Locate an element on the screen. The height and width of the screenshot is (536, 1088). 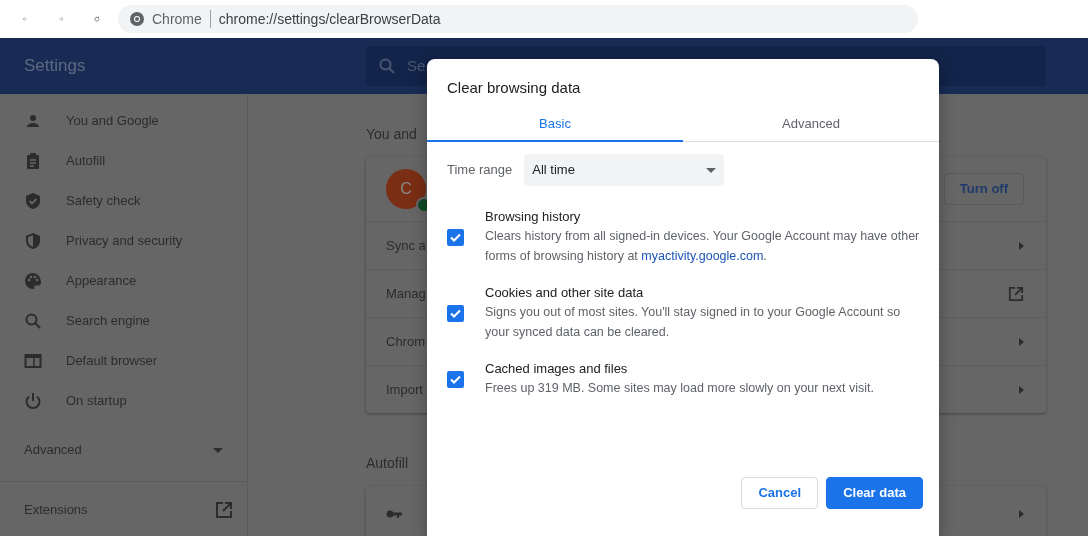
option-description: Signs you out of most sites. You'll stay signed in to your Google Account so your synced data can be cleared. is located at coordinates (693, 322).